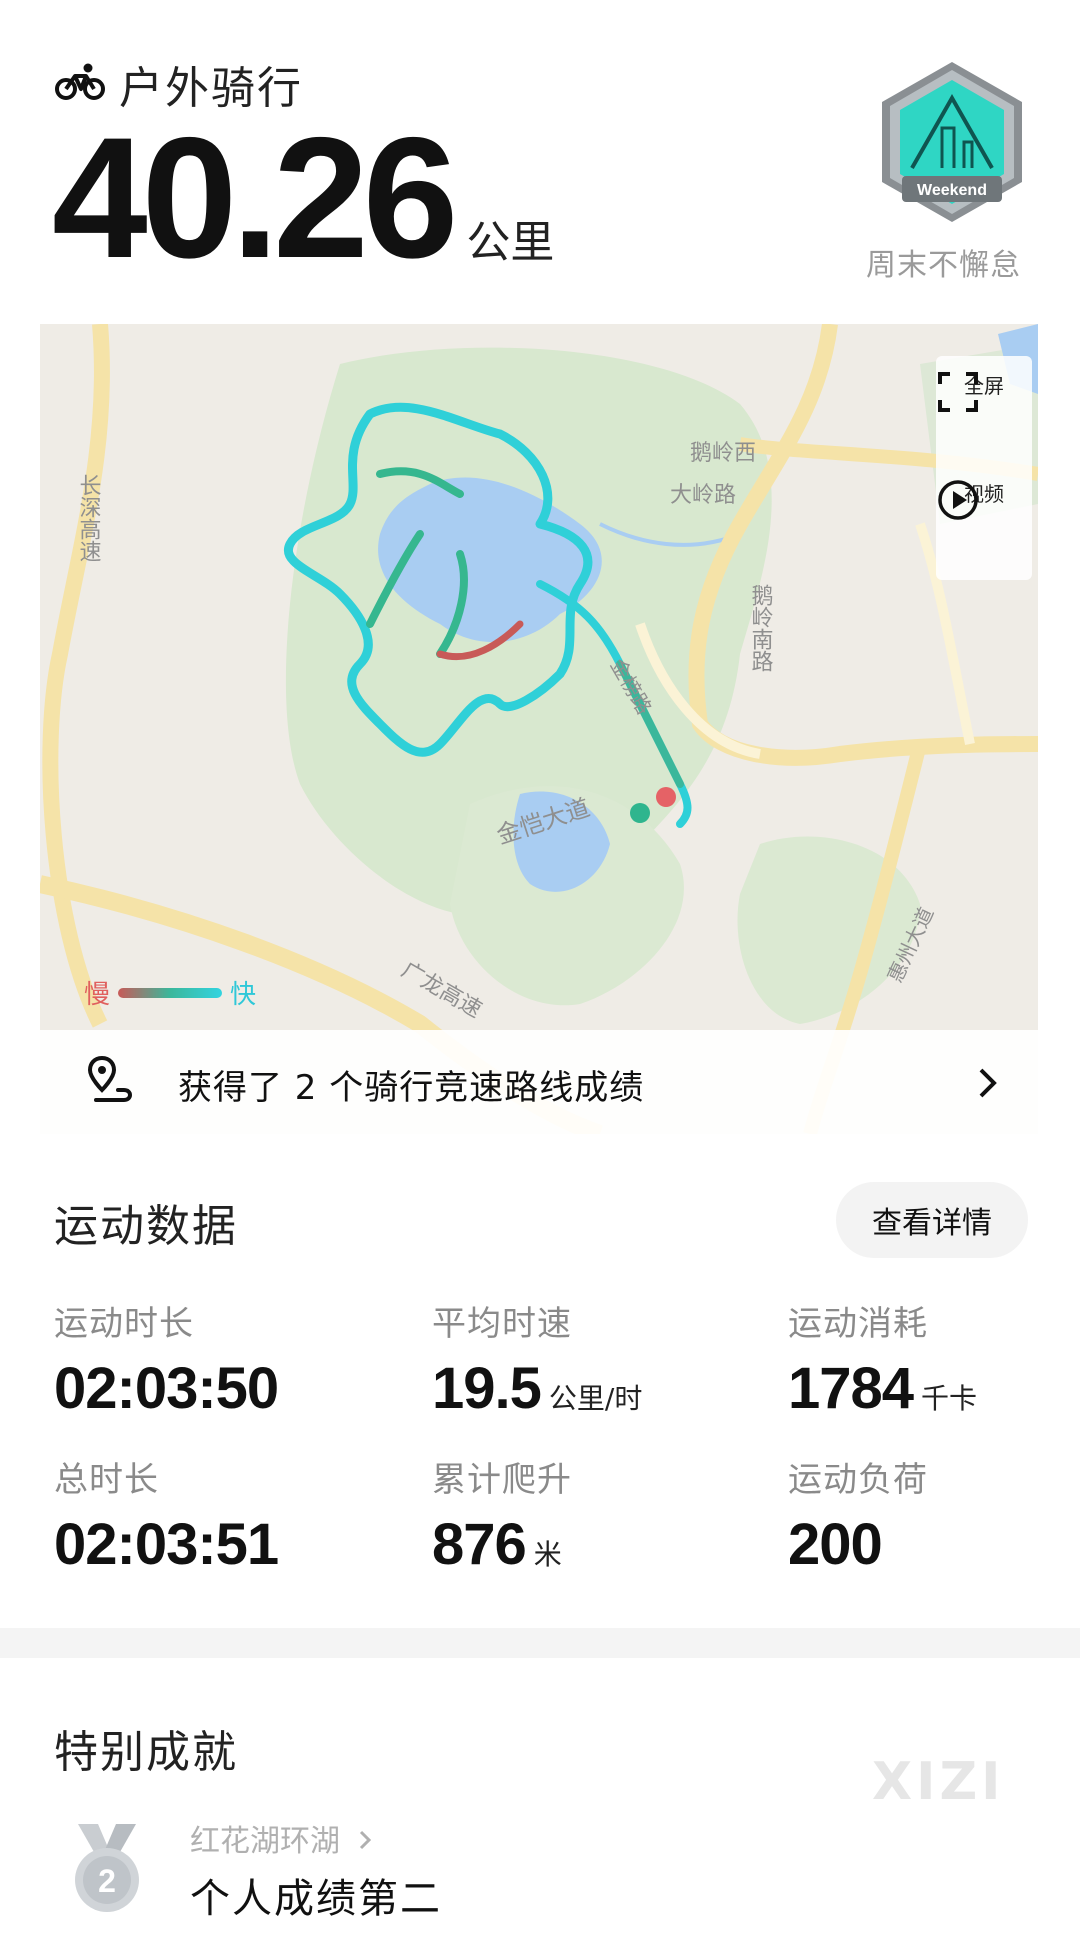 Image resolution: width=1080 pixels, height=1946 pixels. Describe the element at coordinates (943, 265) in the screenshot. I see `badge-caption: 周末不懈怠` at that location.